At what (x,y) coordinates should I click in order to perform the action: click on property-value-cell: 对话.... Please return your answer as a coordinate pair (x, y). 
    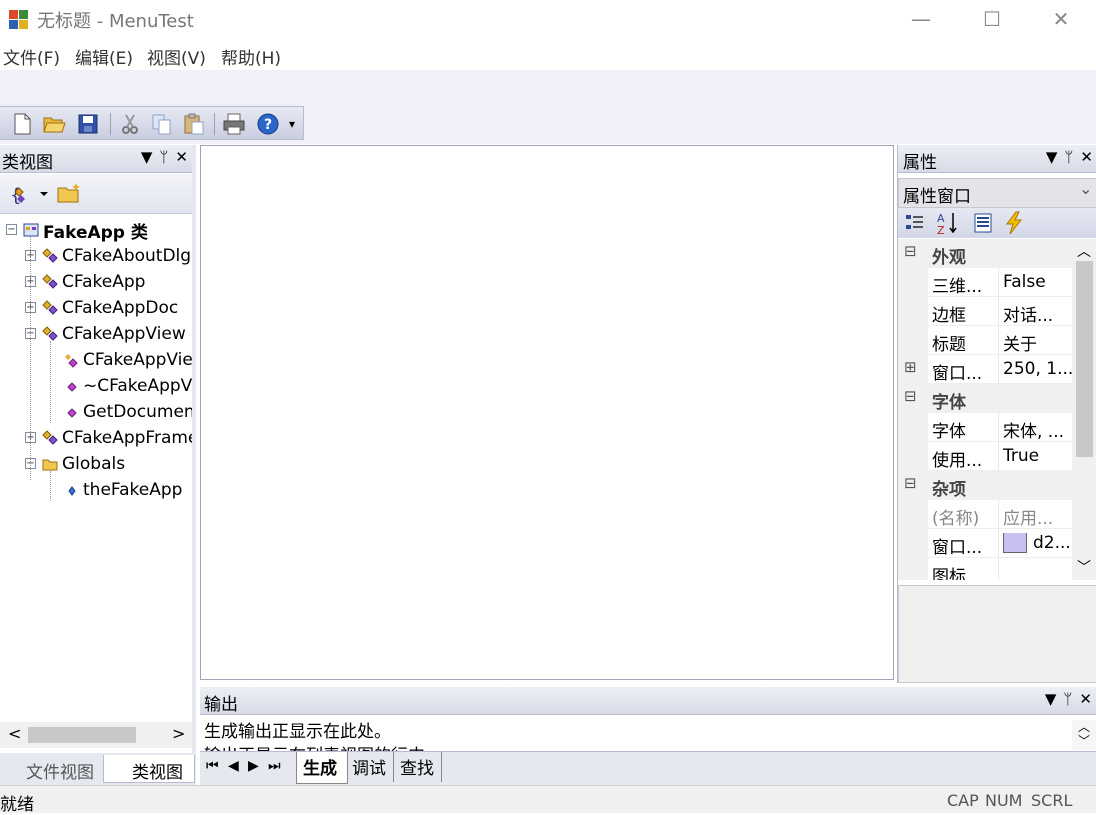
    Looking at the image, I should click on (1037, 313).